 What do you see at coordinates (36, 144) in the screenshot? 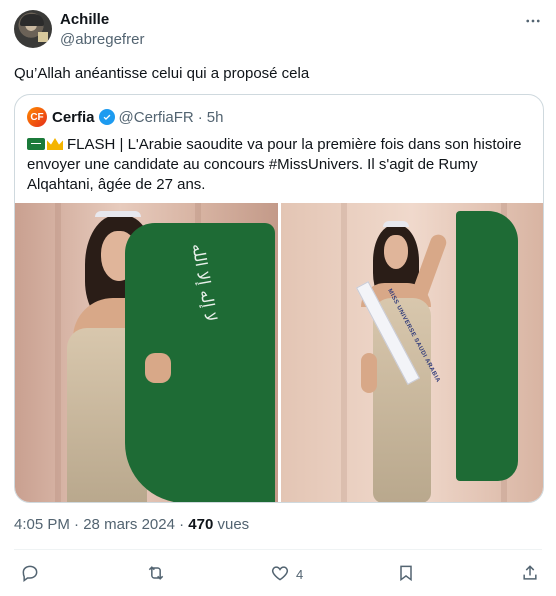
I see `saudi-flag-emoji-icon` at bounding box center [36, 144].